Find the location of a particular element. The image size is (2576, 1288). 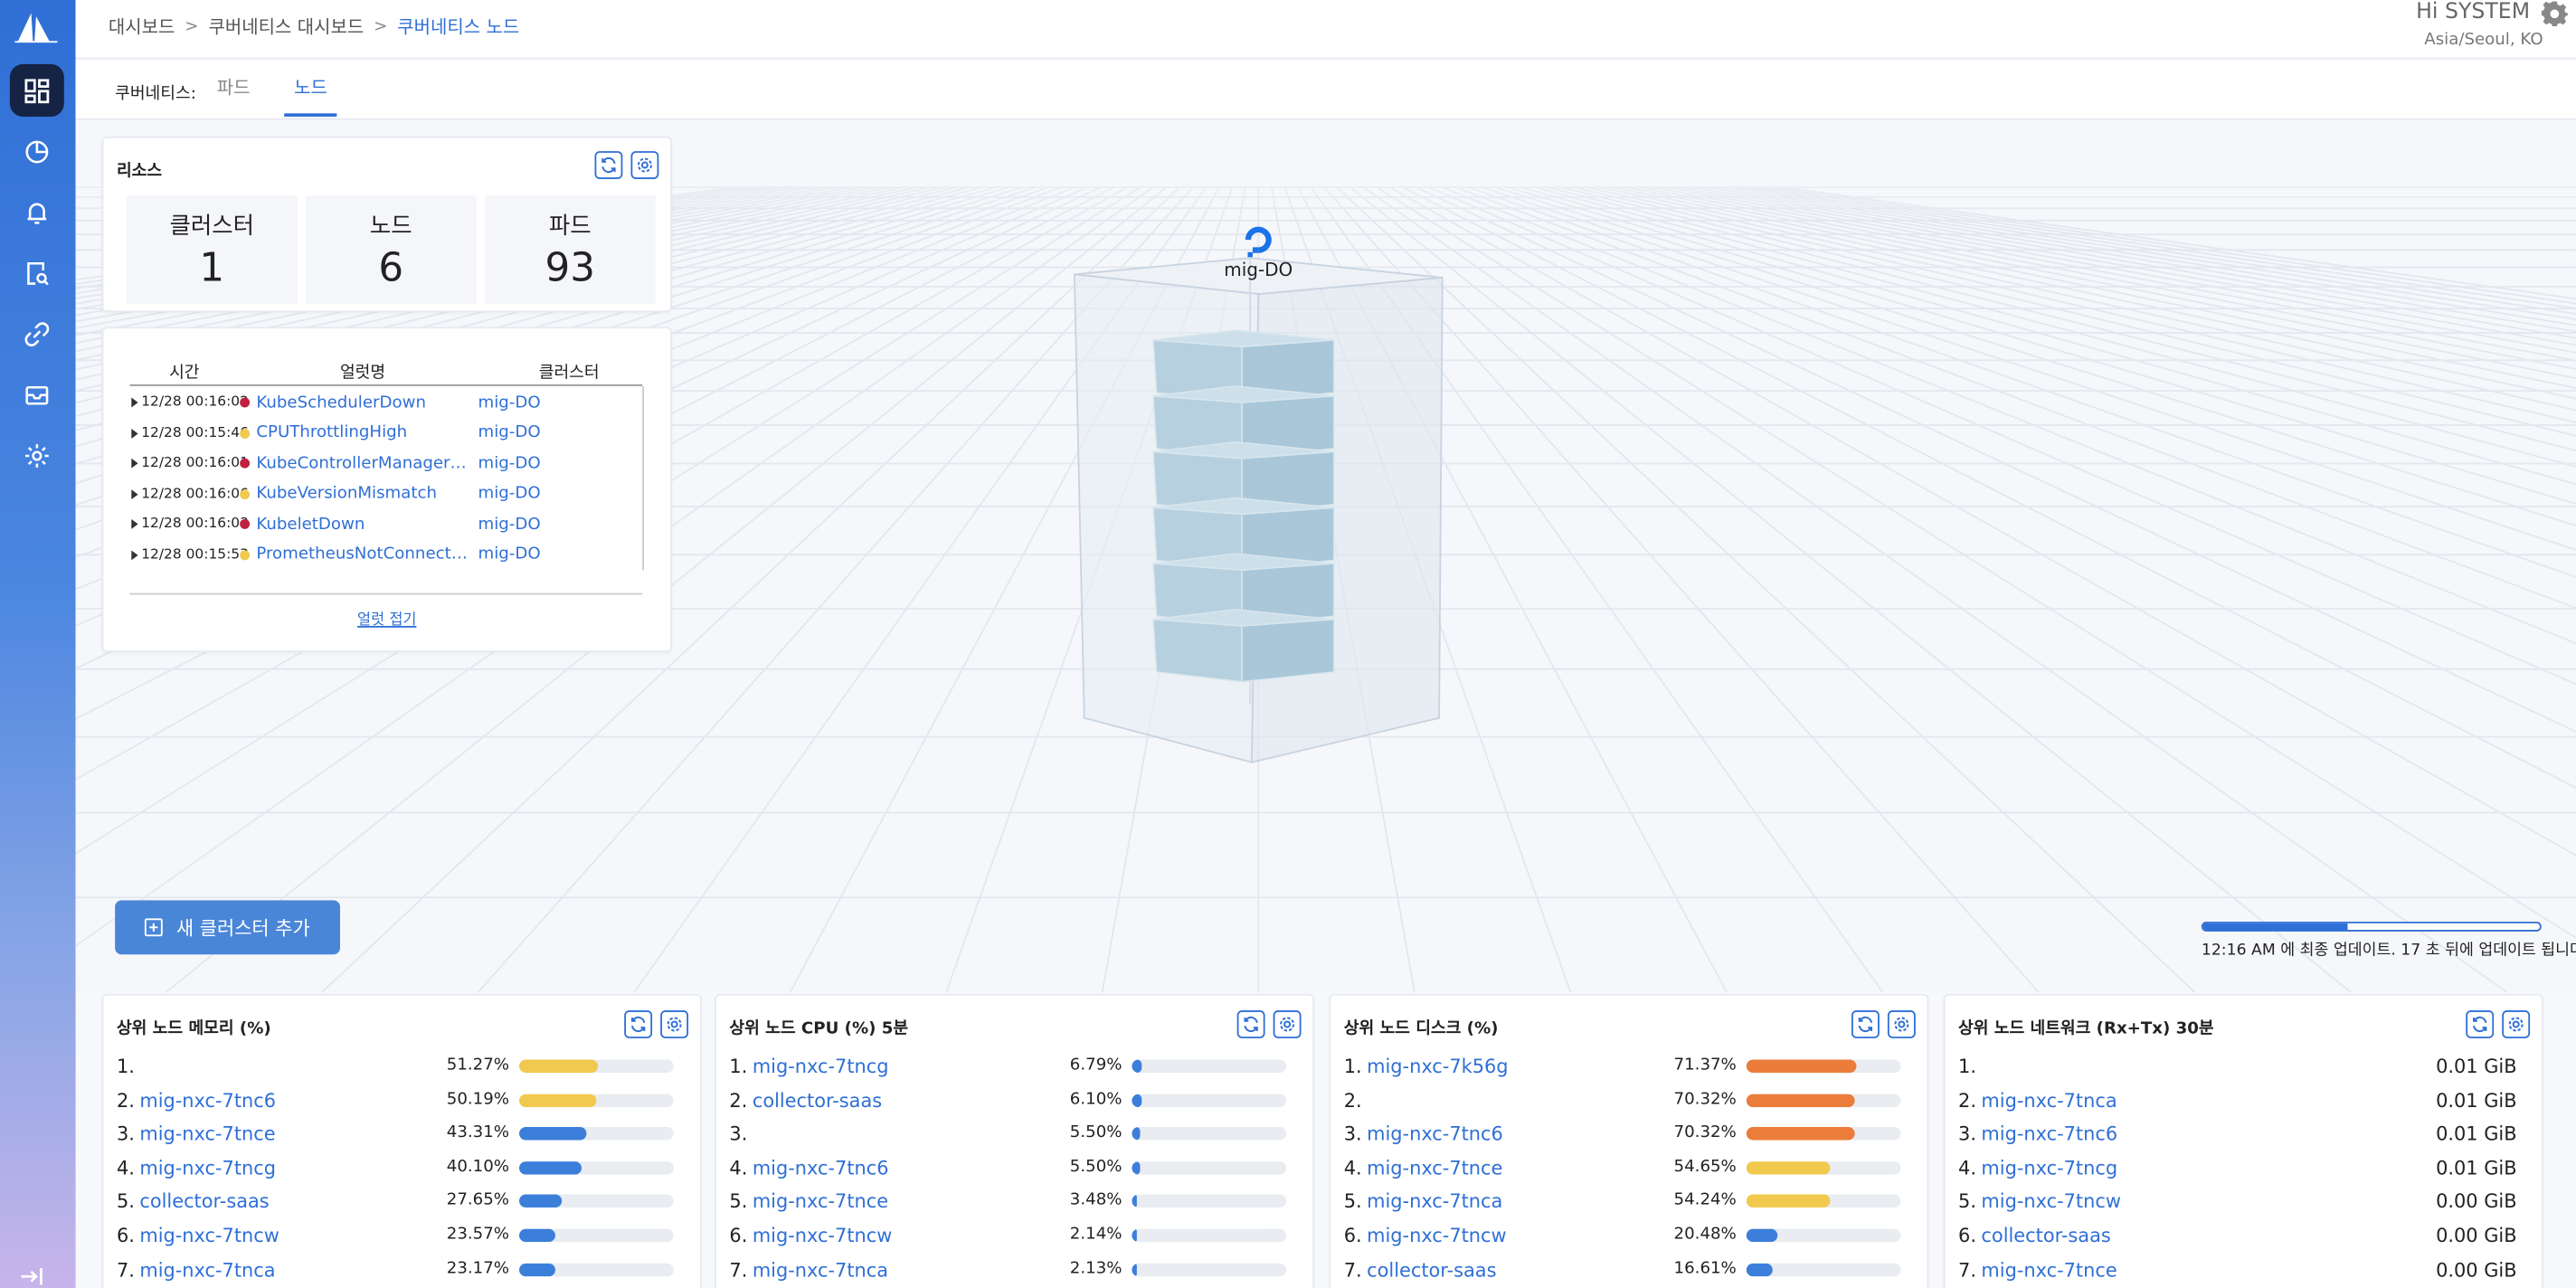

sidebar-item-inbox is located at coordinates (37, 395).